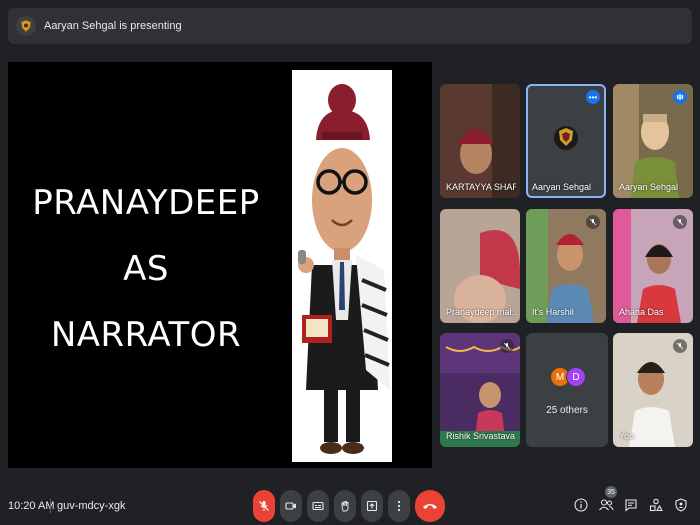 Image resolution: width=700 pixels, height=525 pixels. What do you see at coordinates (50, 506) in the screenshot?
I see `divider` at bounding box center [50, 506].